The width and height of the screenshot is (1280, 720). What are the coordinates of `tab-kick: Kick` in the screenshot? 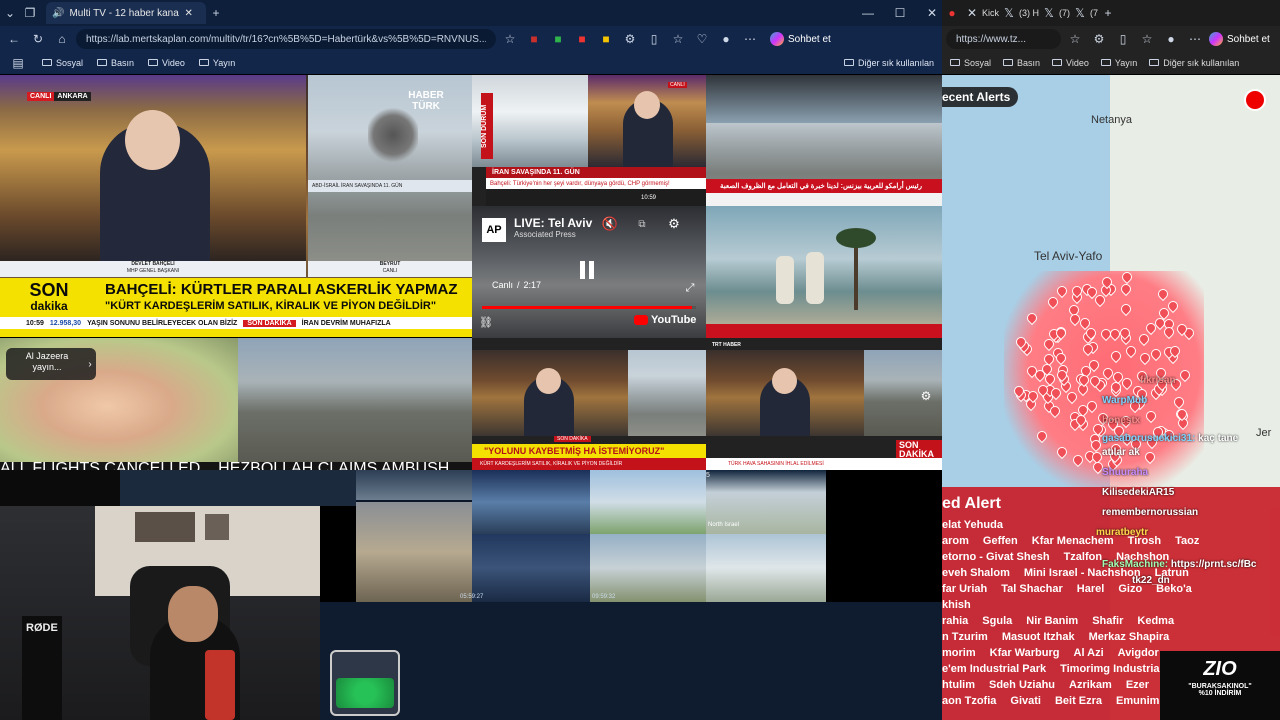 It's located at (990, 13).